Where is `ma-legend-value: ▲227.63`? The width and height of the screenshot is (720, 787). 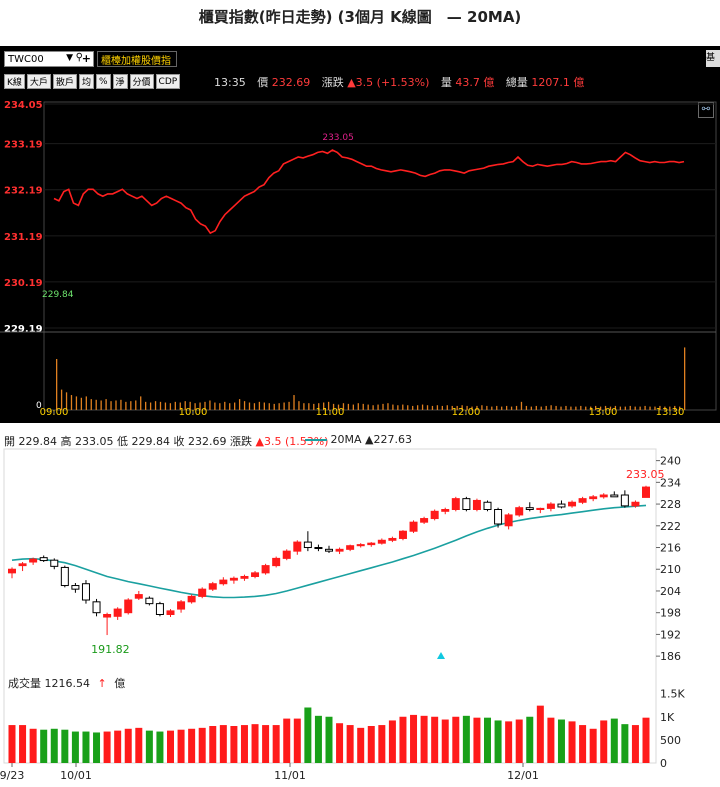 ma-legend-value: ▲227.63 is located at coordinates (388, 439).